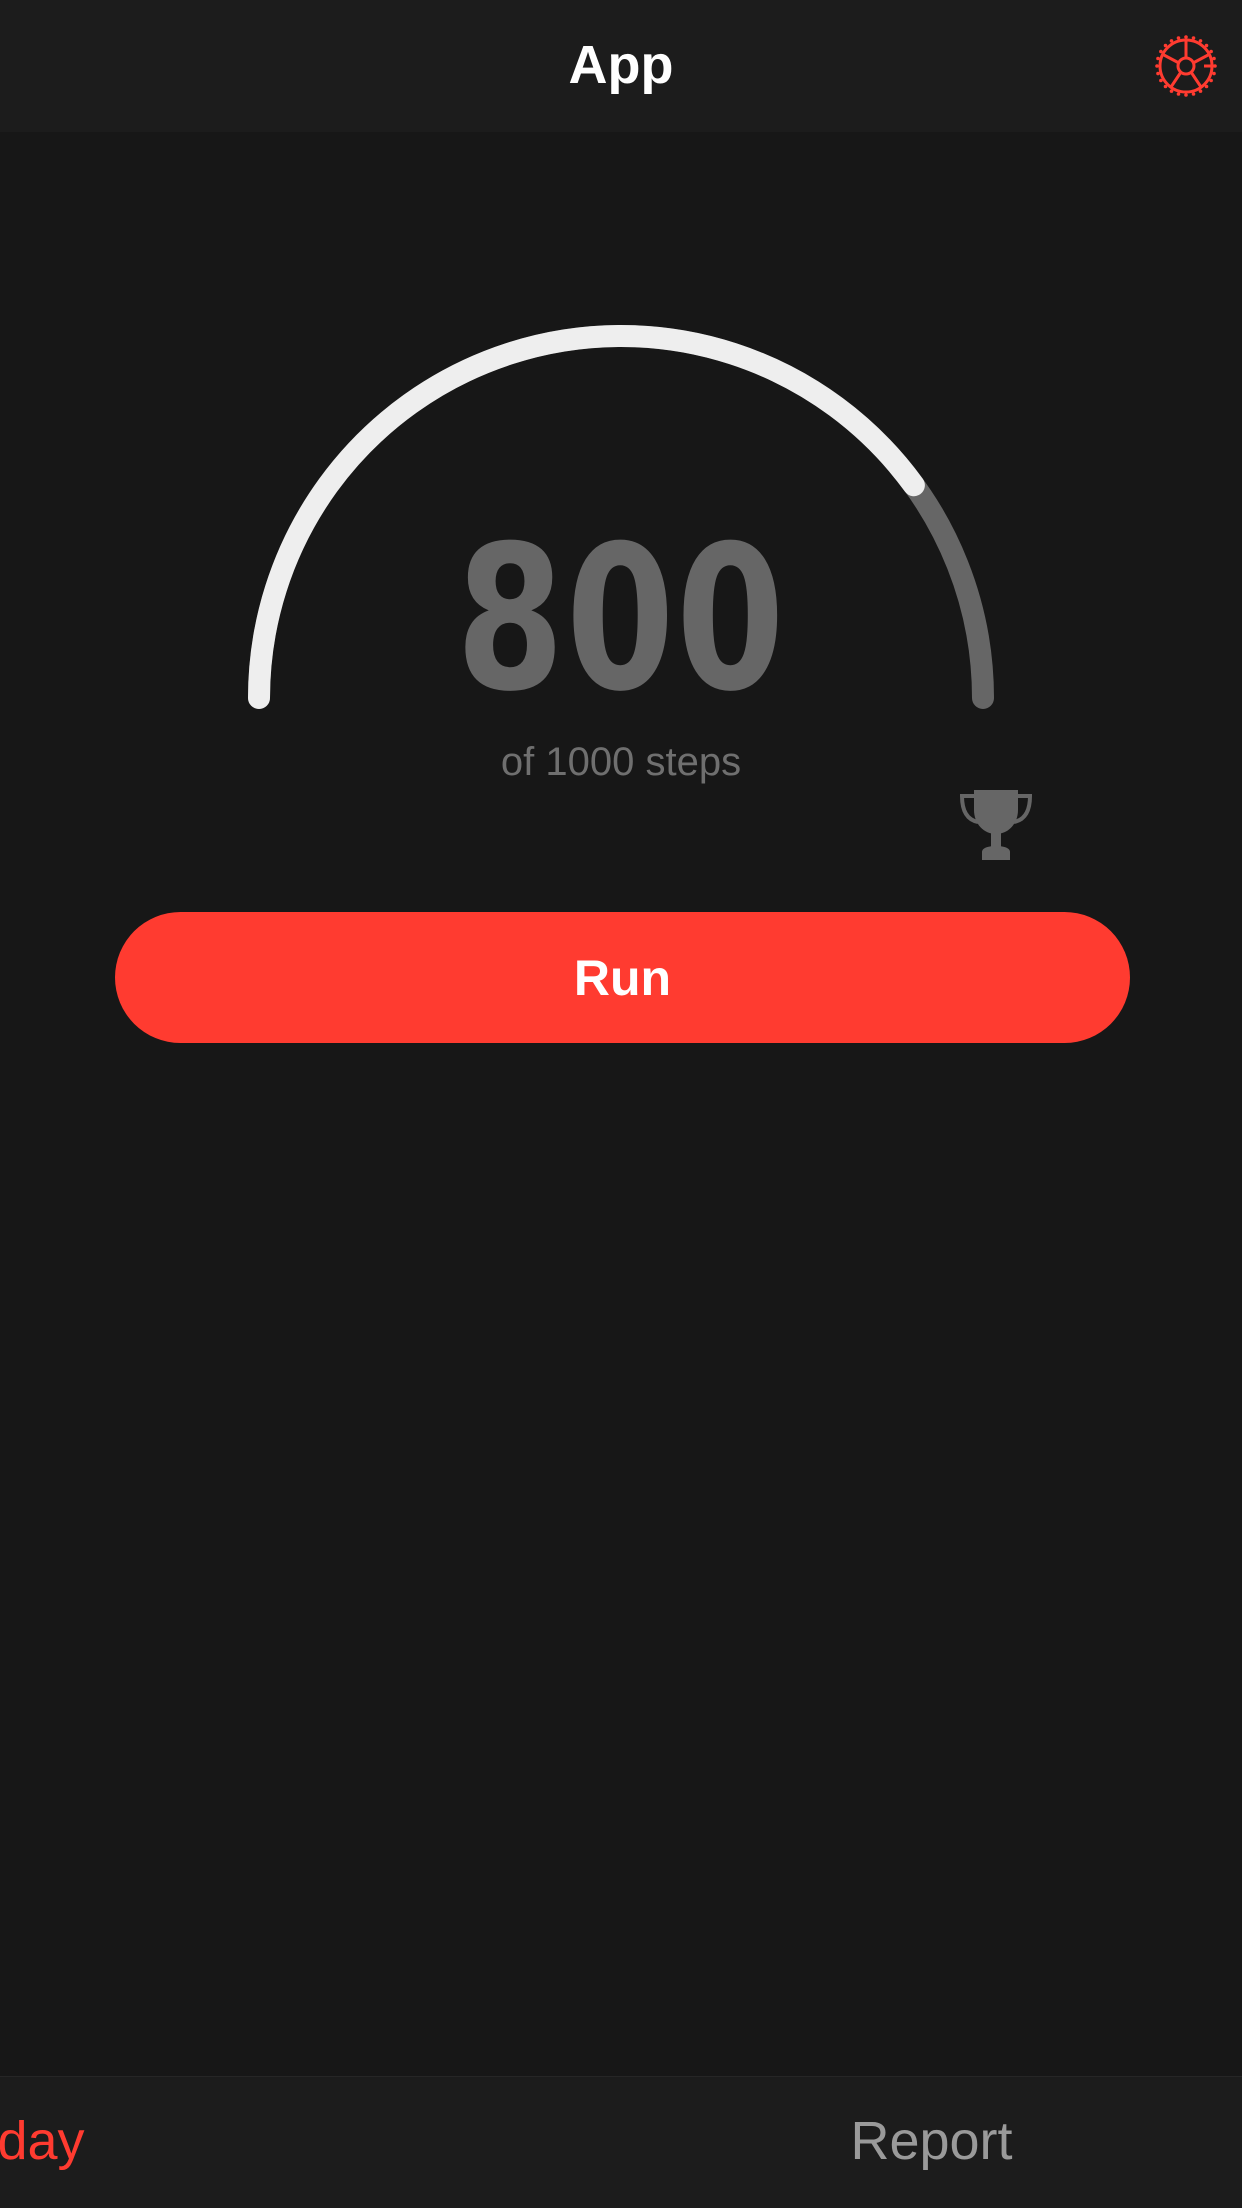 This screenshot has width=1242, height=2208. I want to click on tab-report: Report, so click(931, 2142).